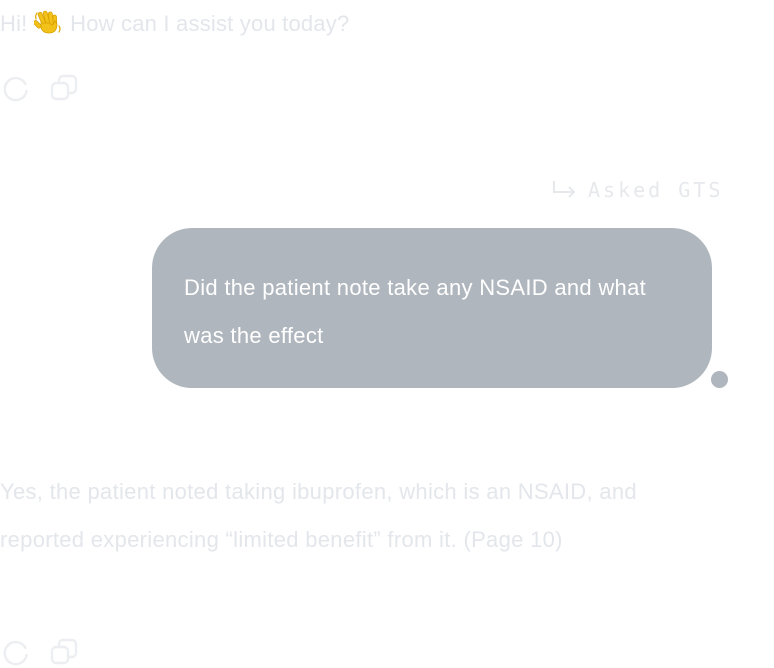  What do you see at coordinates (210, 23) in the screenshot?
I see `greeting-text: How can I assist you today?` at bounding box center [210, 23].